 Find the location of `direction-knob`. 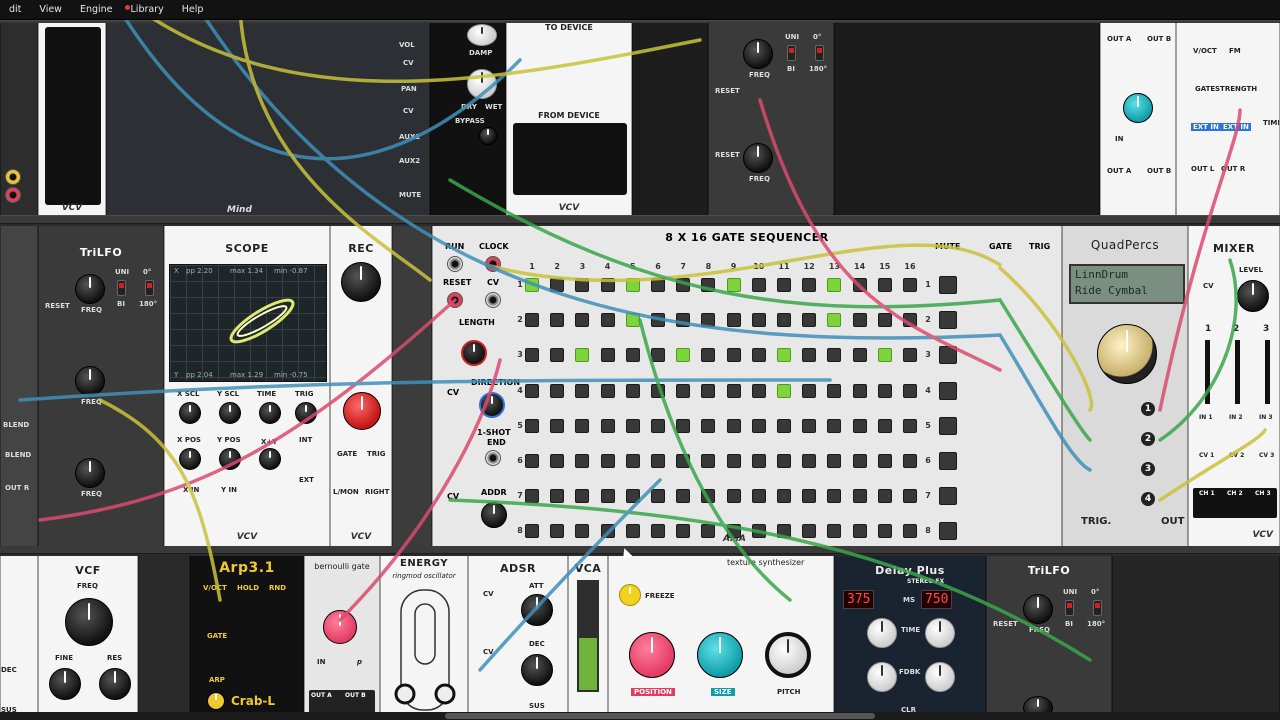

direction-knob is located at coordinates (492, 405).